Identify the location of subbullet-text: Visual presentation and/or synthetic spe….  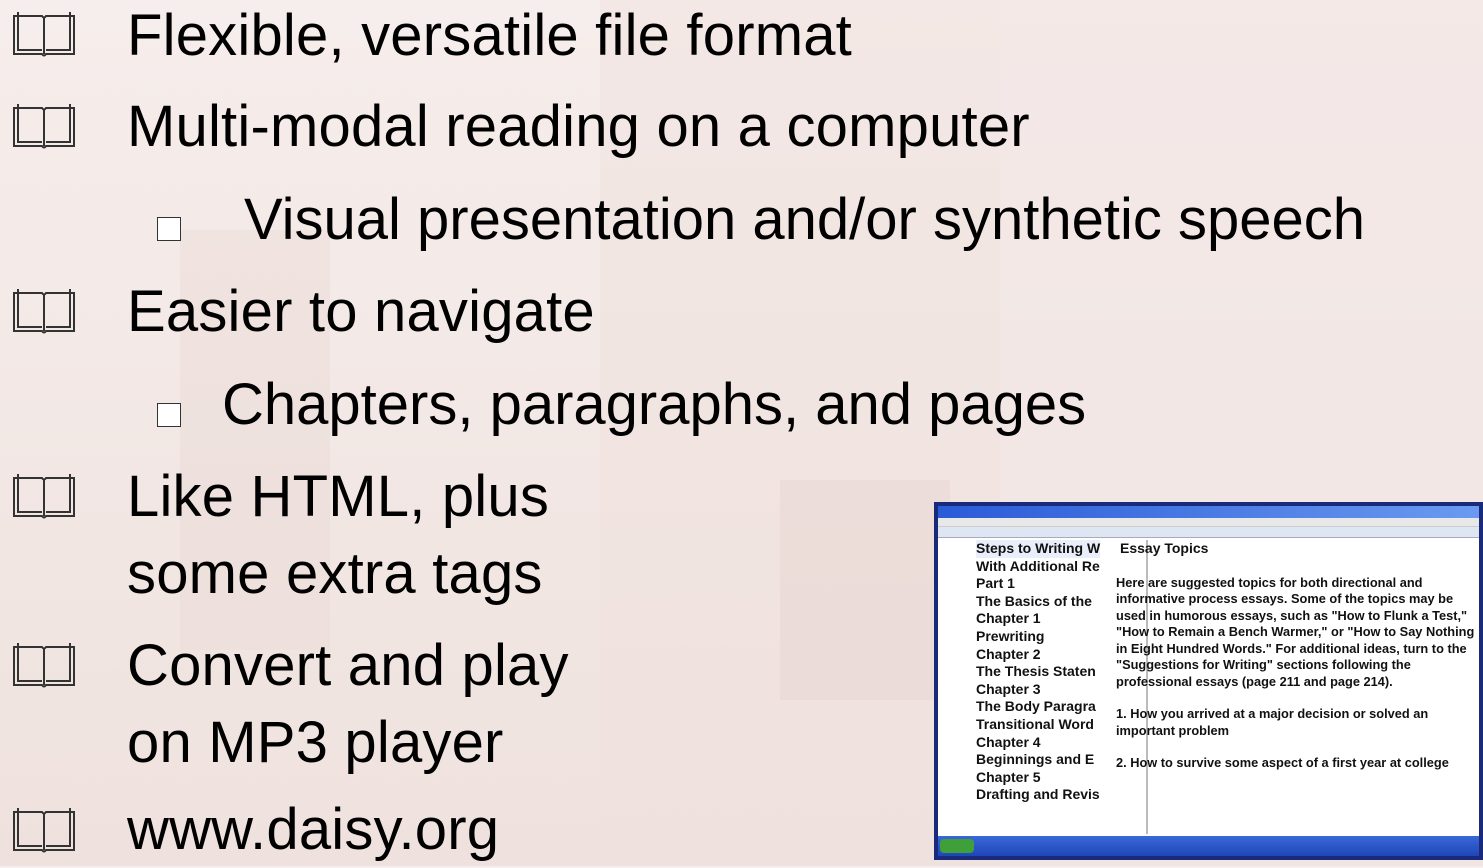
(804, 219).